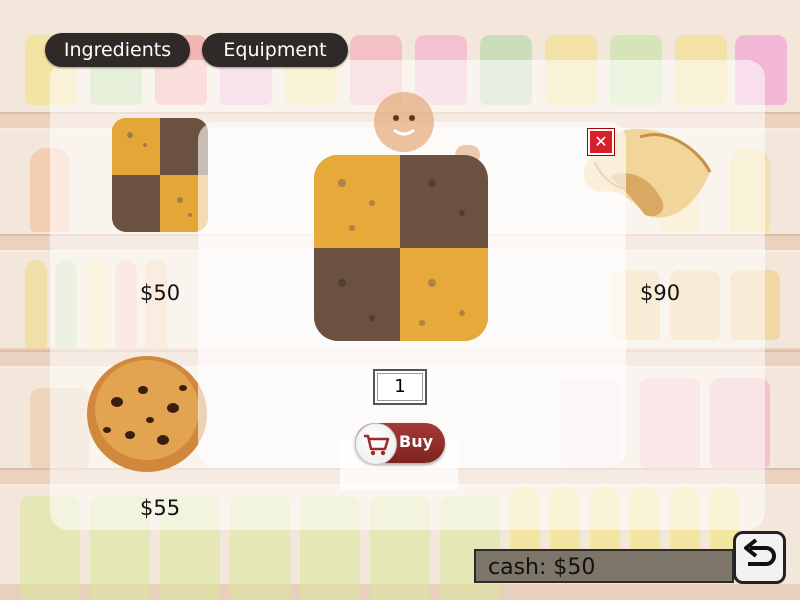 This screenshot has height=600, width=800. I want to click on price-chocolate-chip-cookie: $55, so click(160, 508).